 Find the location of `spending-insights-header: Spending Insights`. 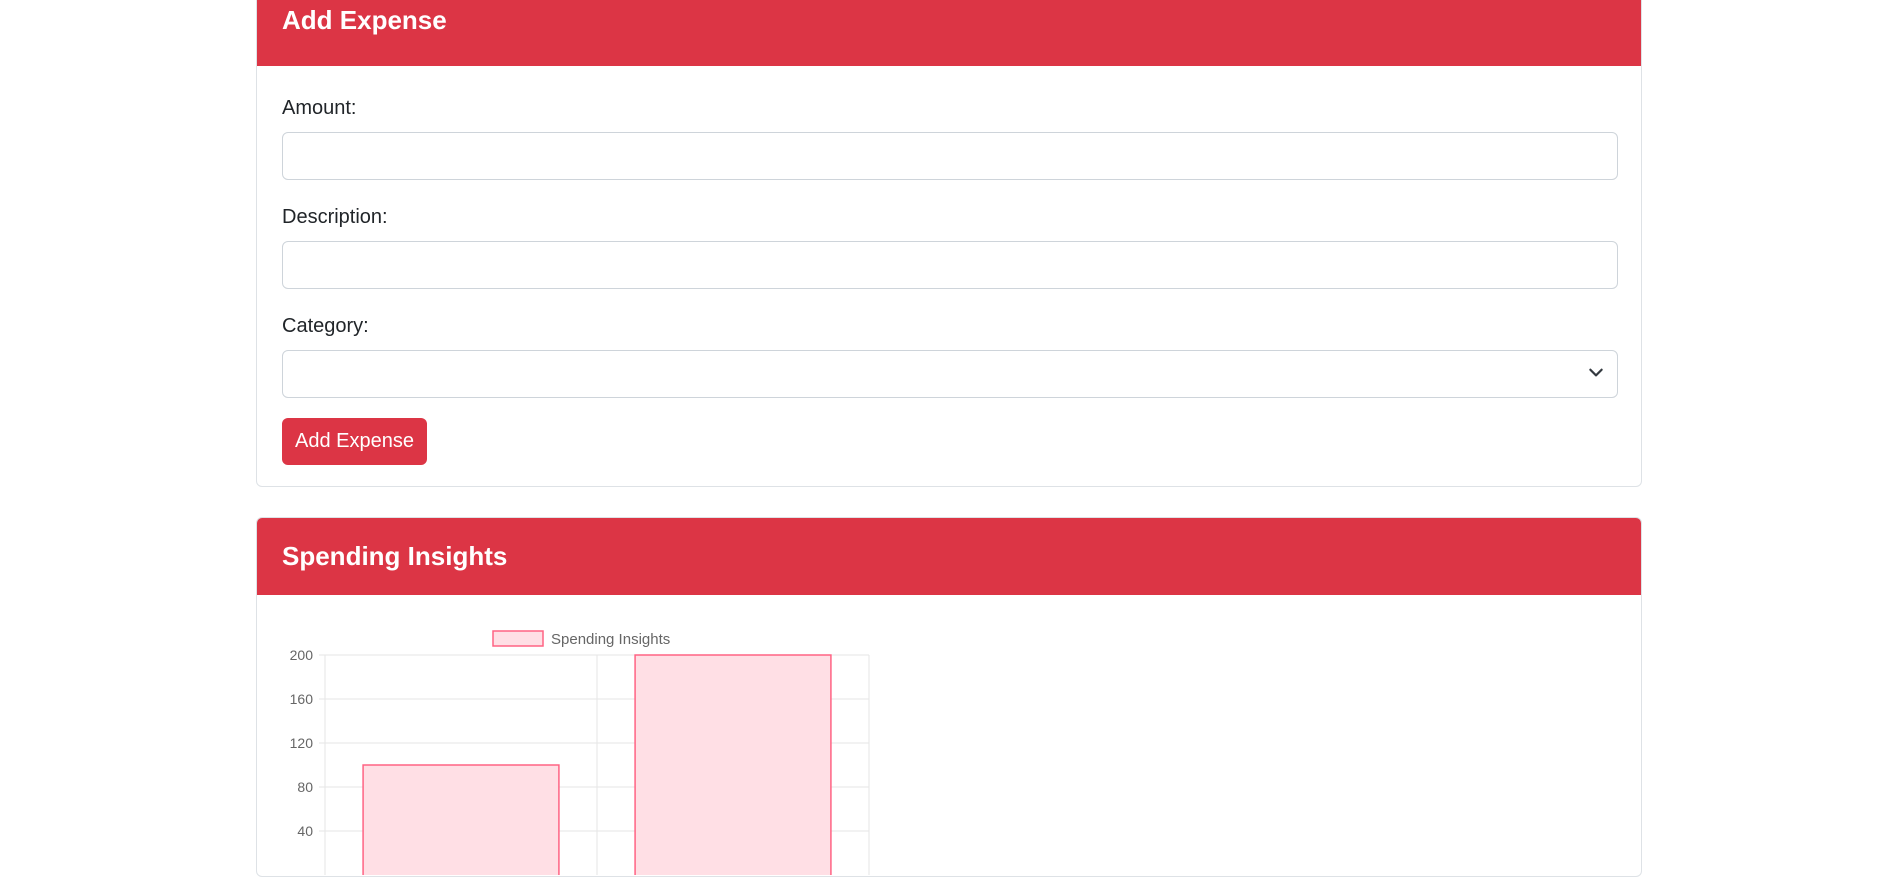

spending-insights-header: Spending Insights is located at coordinates (949, 556).